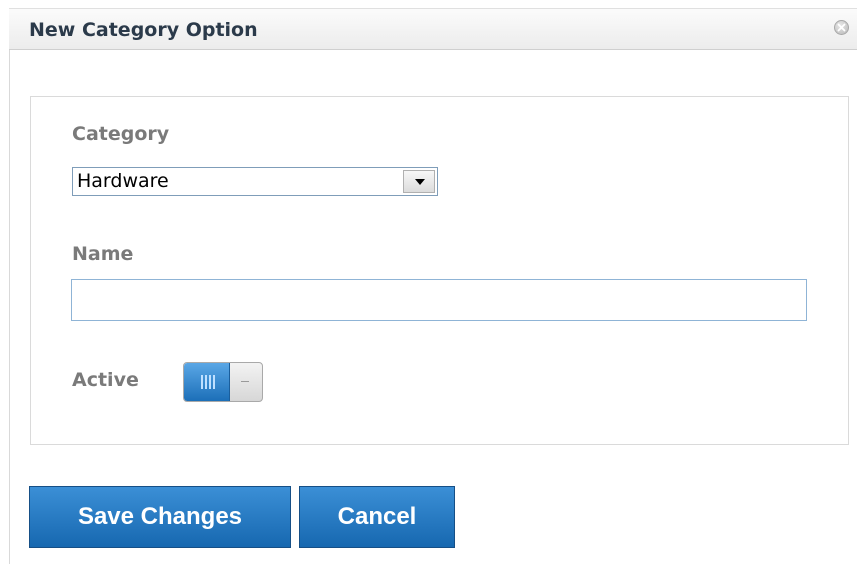 This screenshot has width=857, height=564. I want to click on active-label: Active, so click(105, 380).